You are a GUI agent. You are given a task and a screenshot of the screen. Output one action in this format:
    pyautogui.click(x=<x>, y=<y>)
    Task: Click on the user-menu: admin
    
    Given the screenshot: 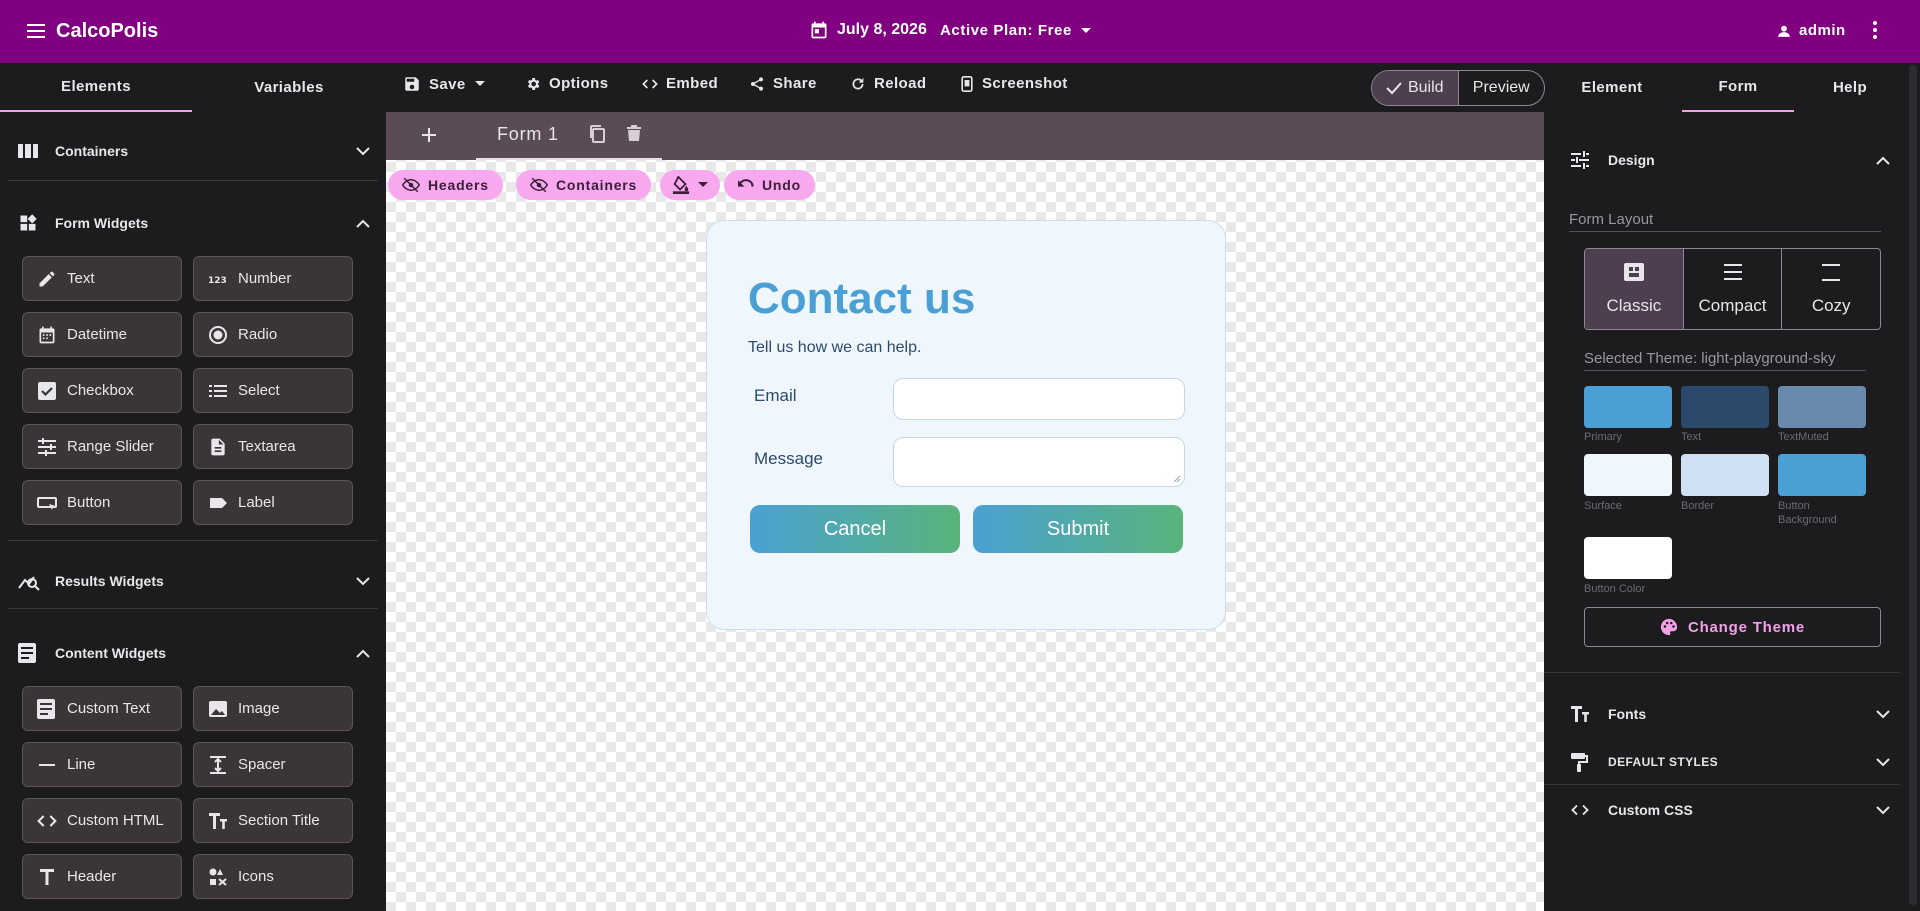 What is the action you would take?
    pyautogui.click(x=1811, y=30)
    